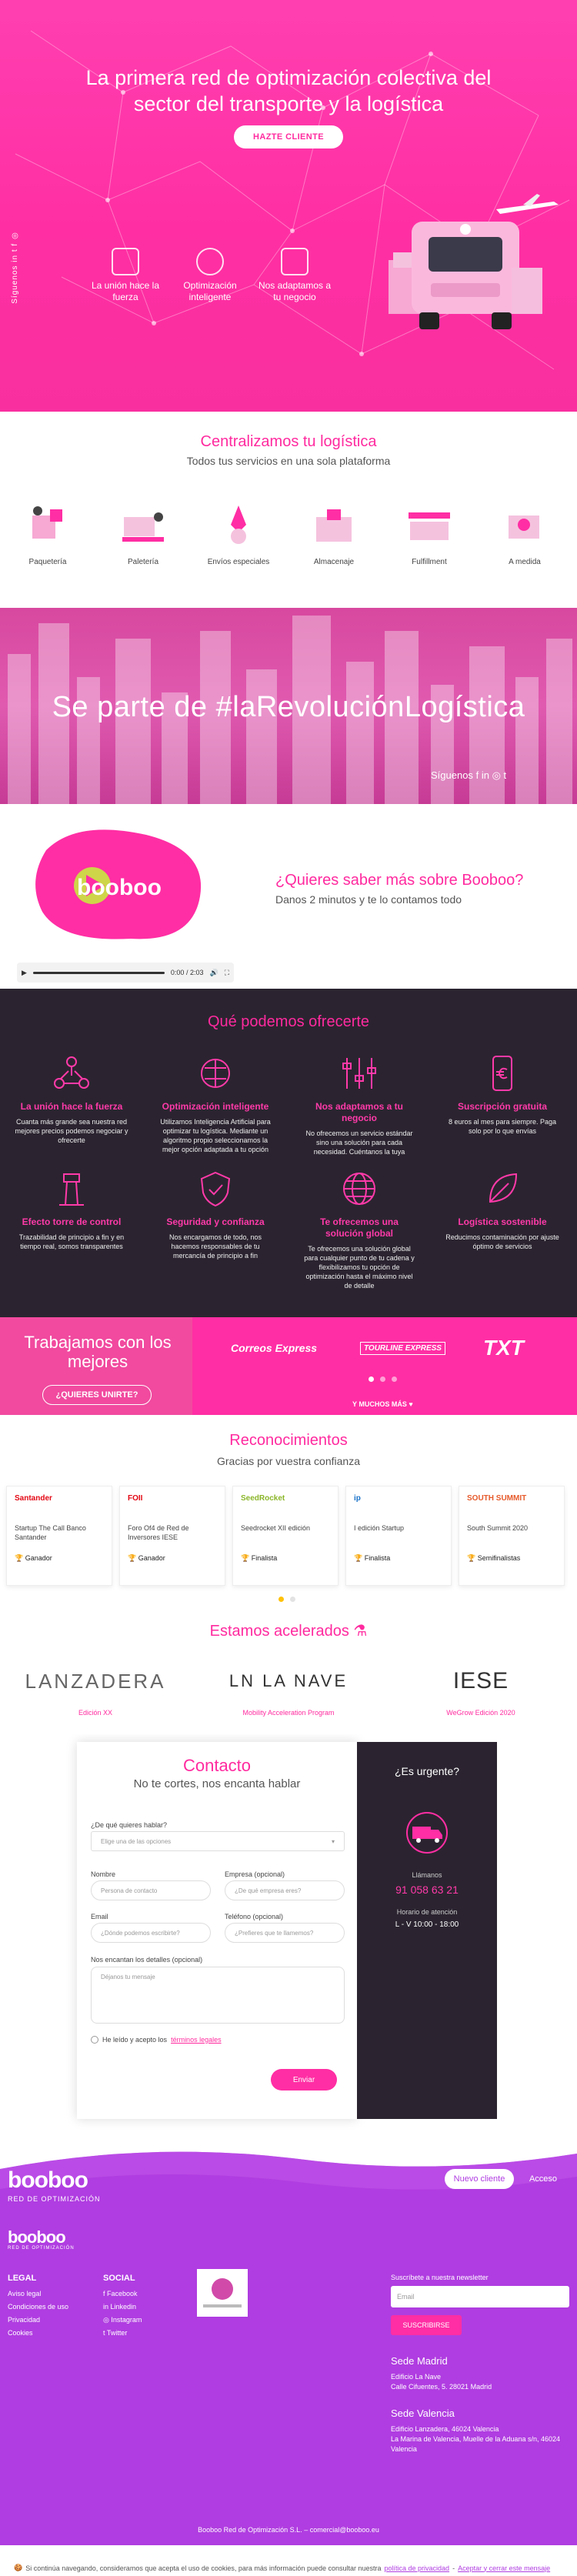 The image size is (577, 2576). Describe the element at coordinates (359, 1112) in the screenshot. I see `offer-title: Nos adaptamos a tu negocio` at that location.